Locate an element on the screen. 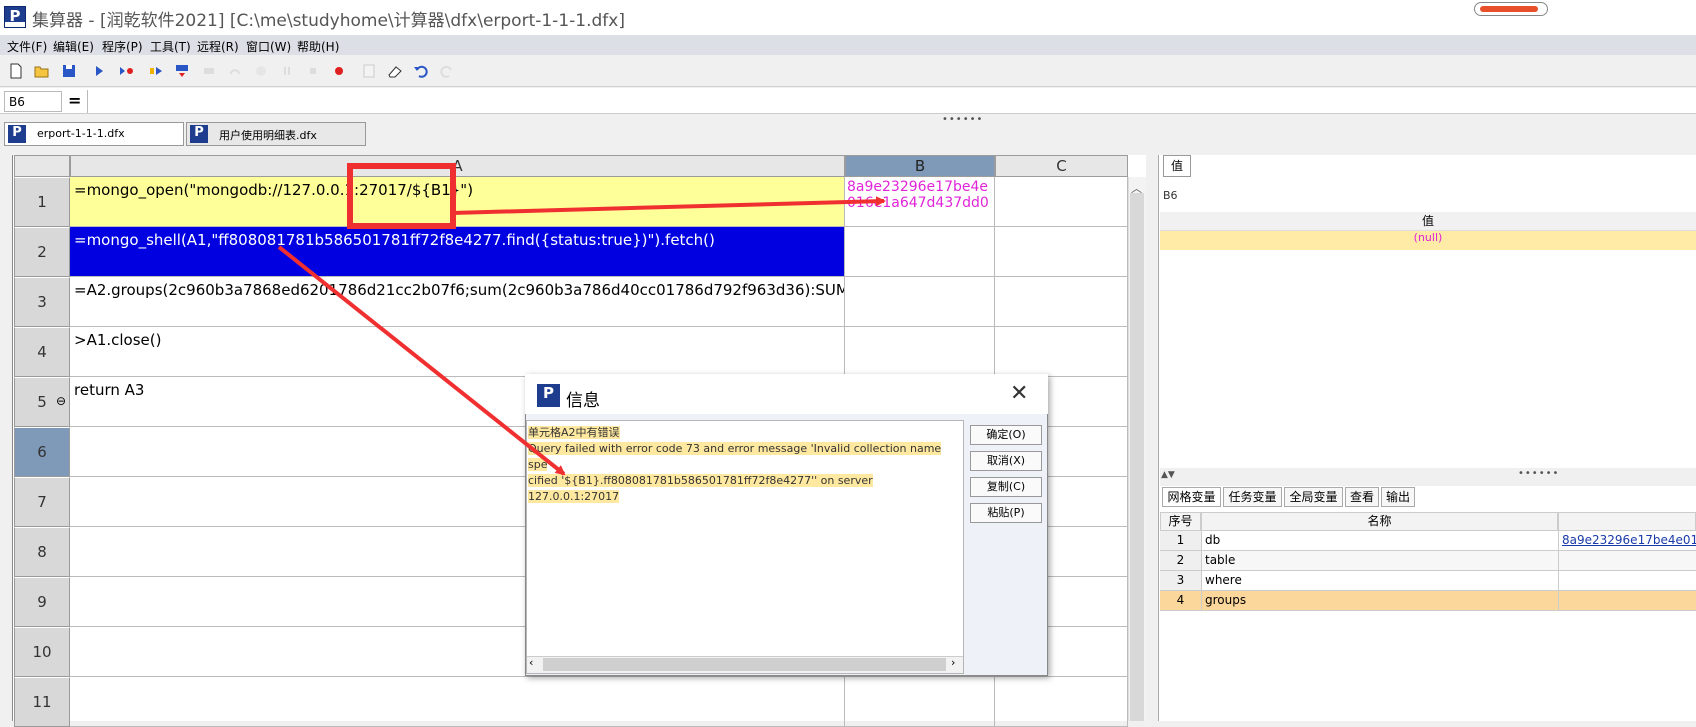  dialog-scroll-thumb is located at coordinates (744, 664).